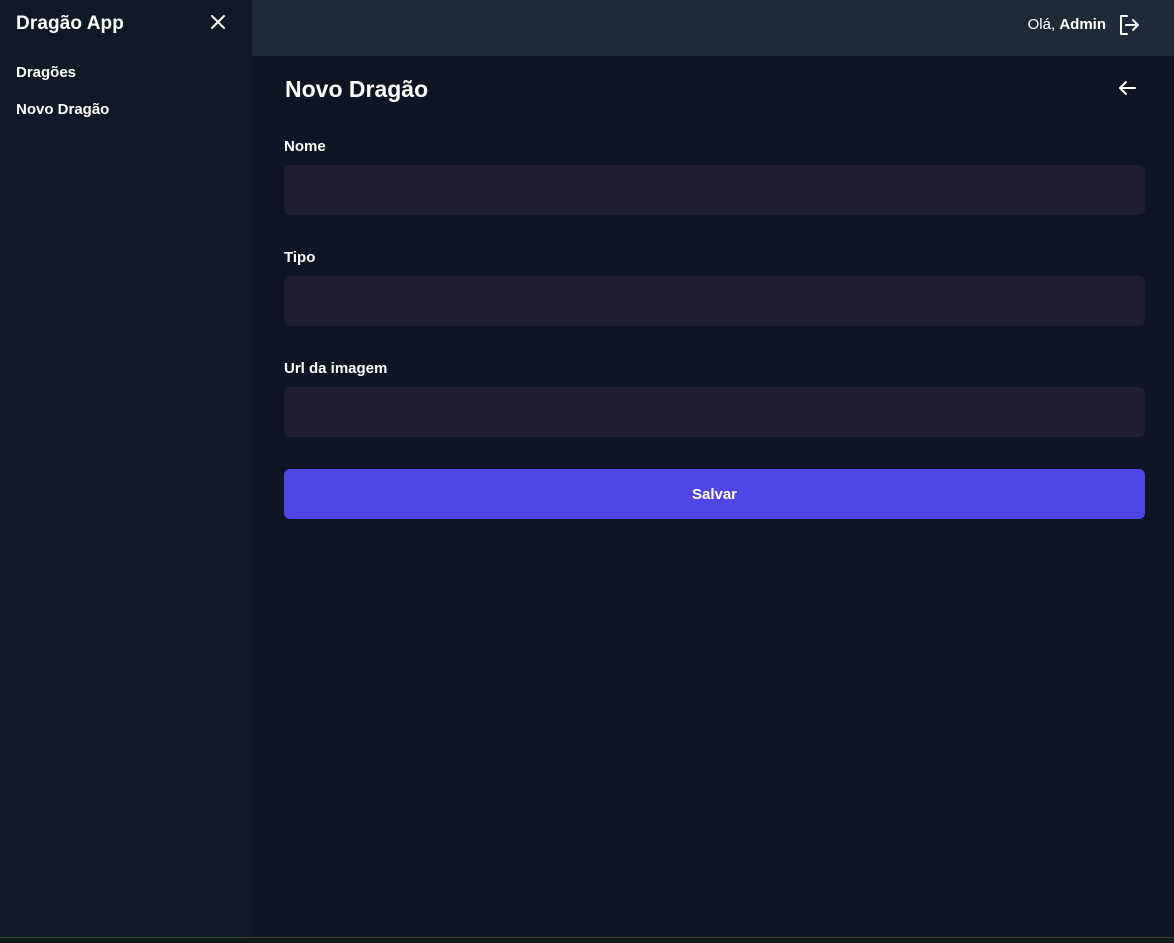  I want to click on sidebar-nav: Dragões Novo Dragão, so click(62, 99).